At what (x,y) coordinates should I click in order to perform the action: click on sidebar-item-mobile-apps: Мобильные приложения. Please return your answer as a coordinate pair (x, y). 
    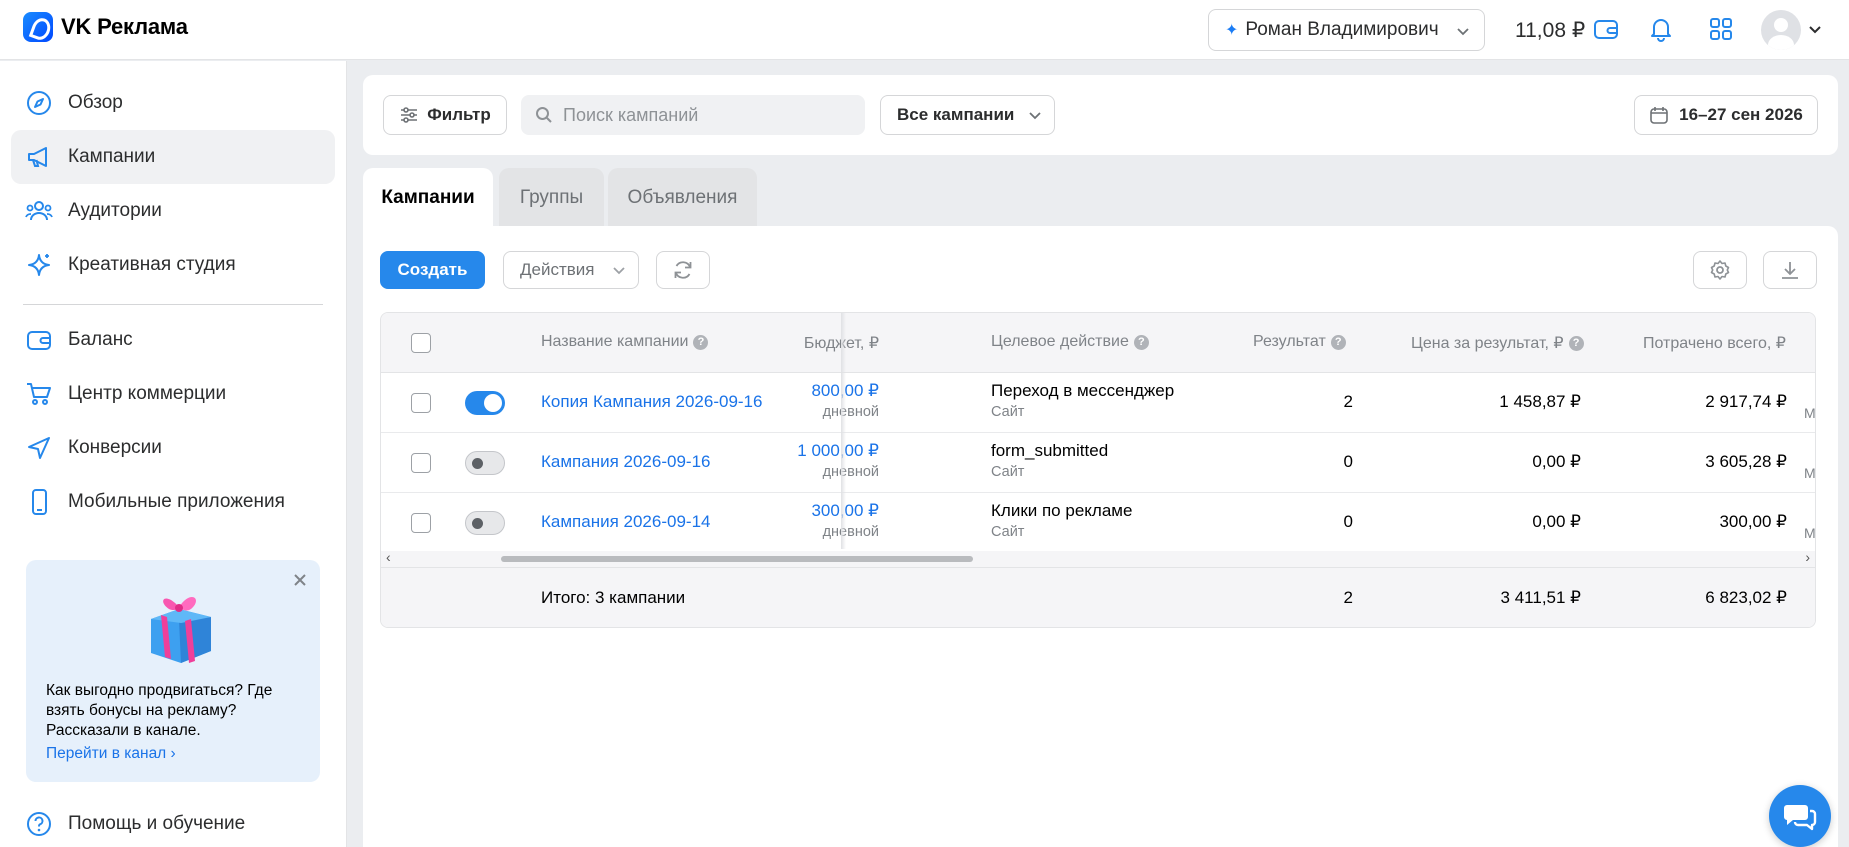
    Looking at the image, I should click on (173, 502).